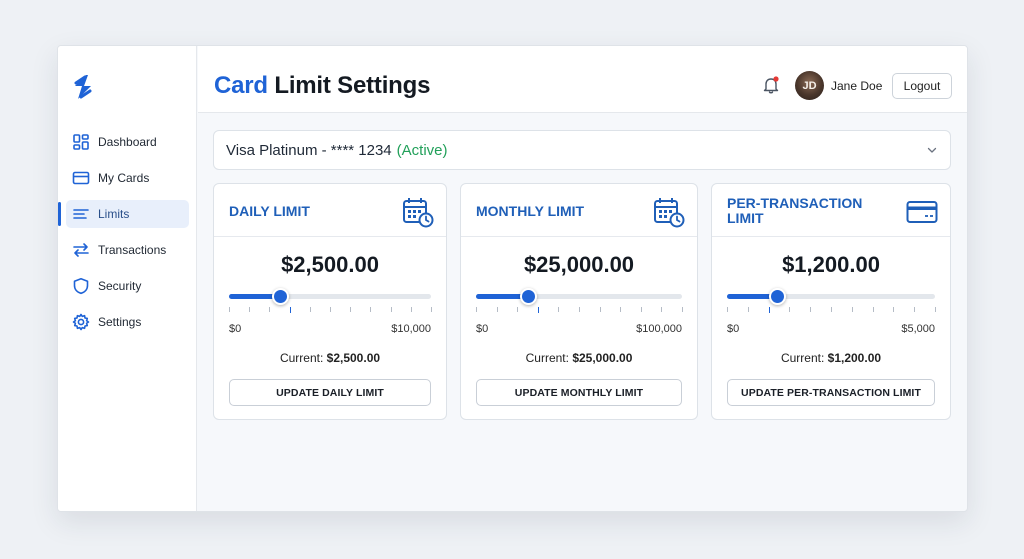 Image resolution: width=1024 pixels, height=559 pixels. Describe the element at coordinates (114, 214) in the screenshot. I see `sidebar-item-label: Limits` at that location.